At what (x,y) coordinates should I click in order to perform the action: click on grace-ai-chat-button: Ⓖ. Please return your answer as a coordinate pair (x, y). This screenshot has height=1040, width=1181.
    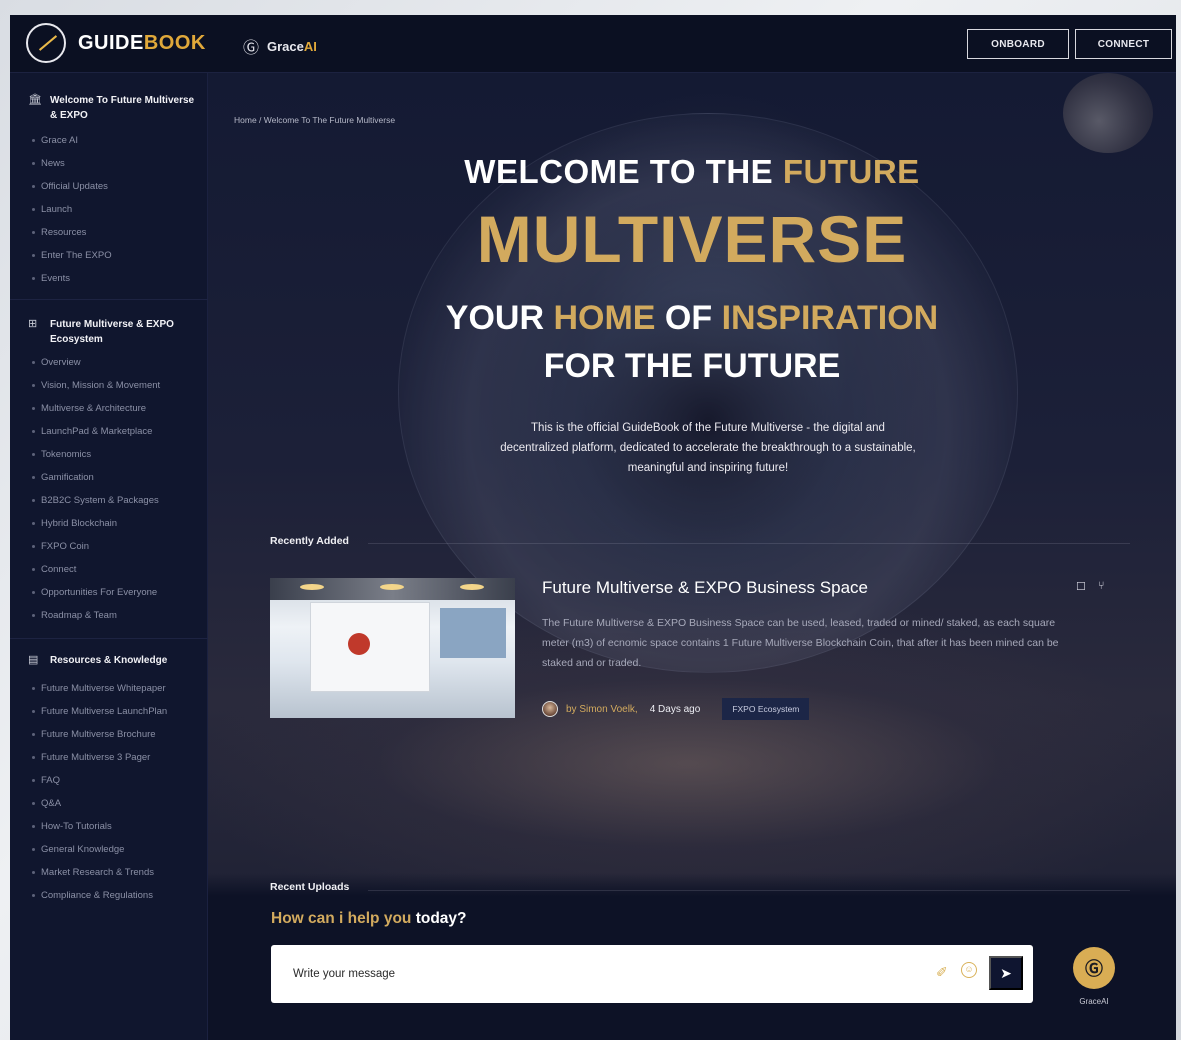
    Looking at the image, I should click on (1094, 968).